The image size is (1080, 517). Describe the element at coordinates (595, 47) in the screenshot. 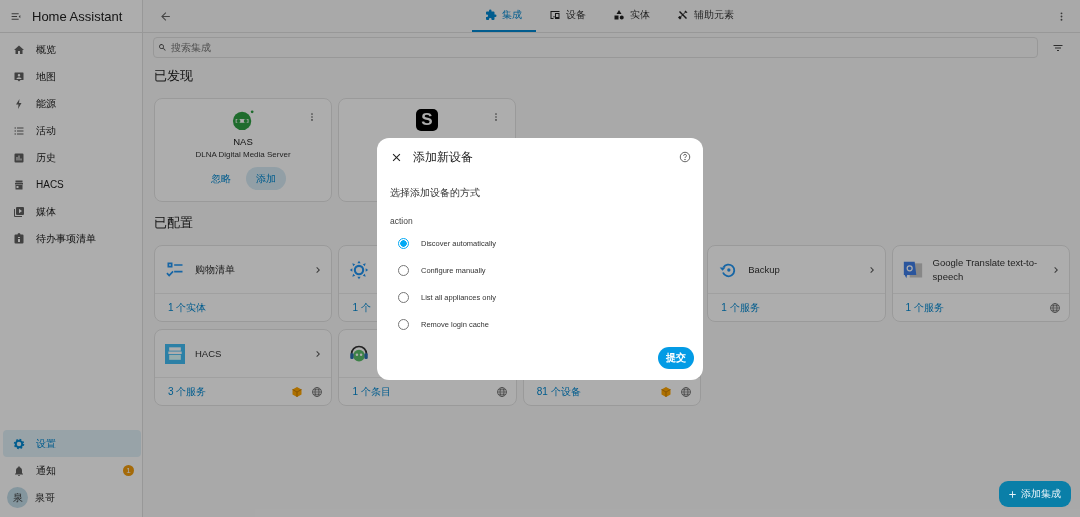

I see `search-field: 搜索集成` at that location.